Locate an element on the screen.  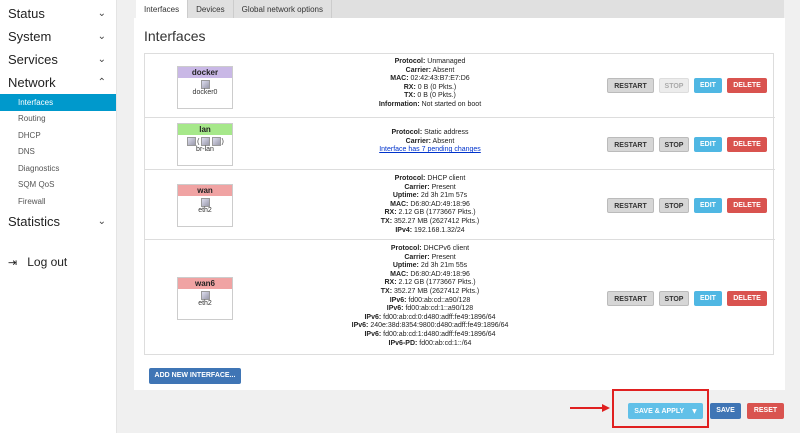
page-title: Interfaces is located at coordinates (175, 36).